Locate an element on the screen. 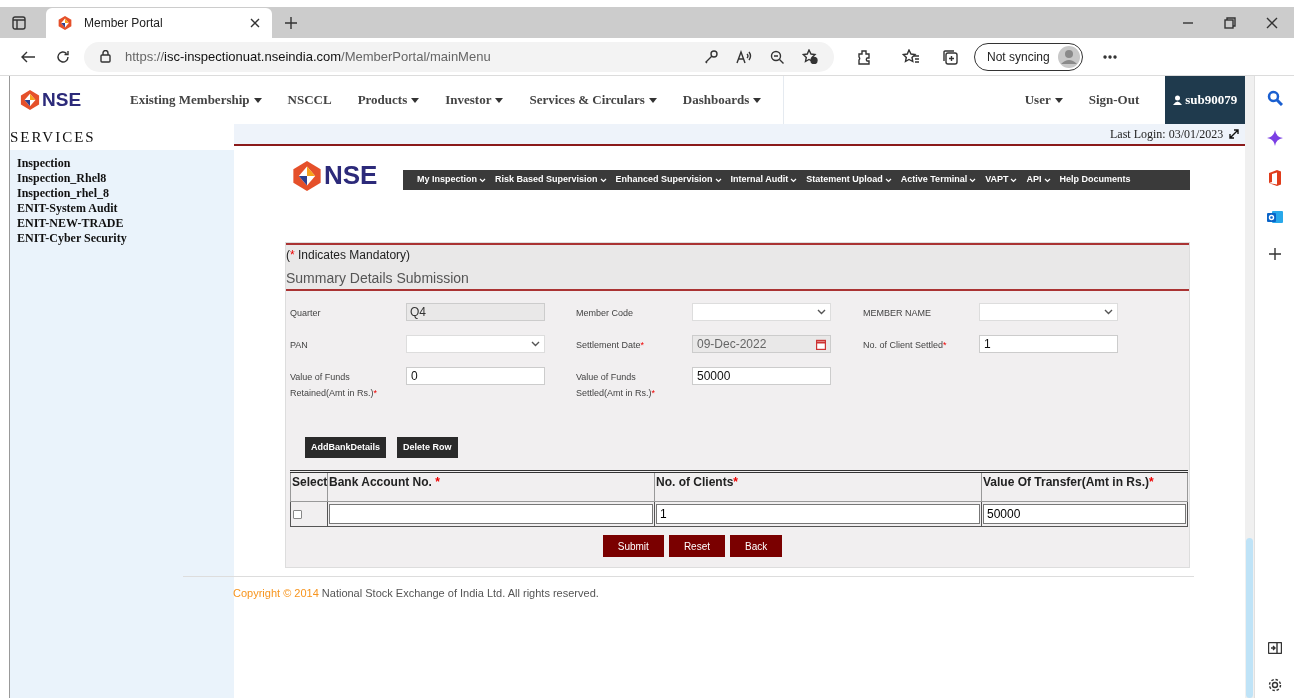 This screenshot has height=698, width=1294. action-button: Delete Row is located at coordinates (427, 447).